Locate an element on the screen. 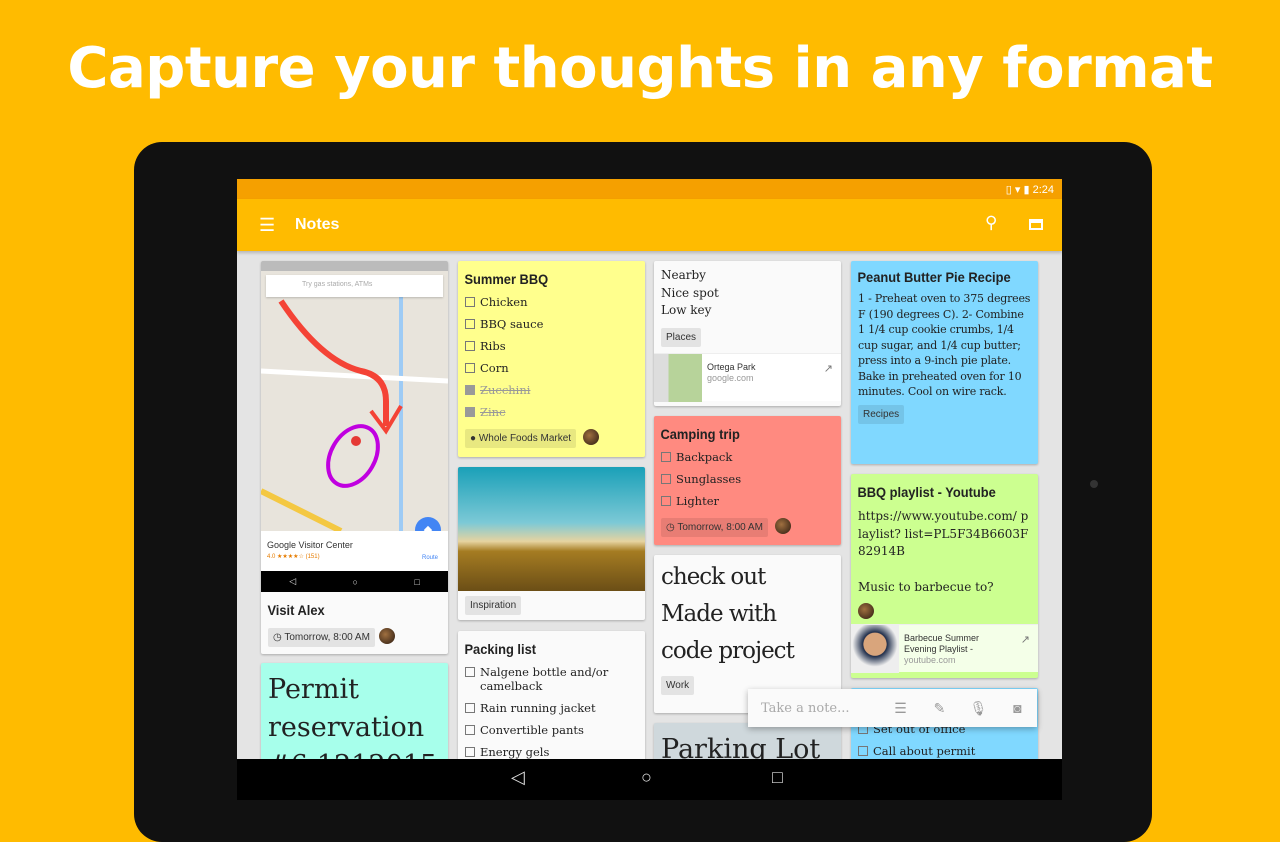 The height and width of the screenshot is (842, 1280). note-line: Nearby is located at coordinates (683, 275).